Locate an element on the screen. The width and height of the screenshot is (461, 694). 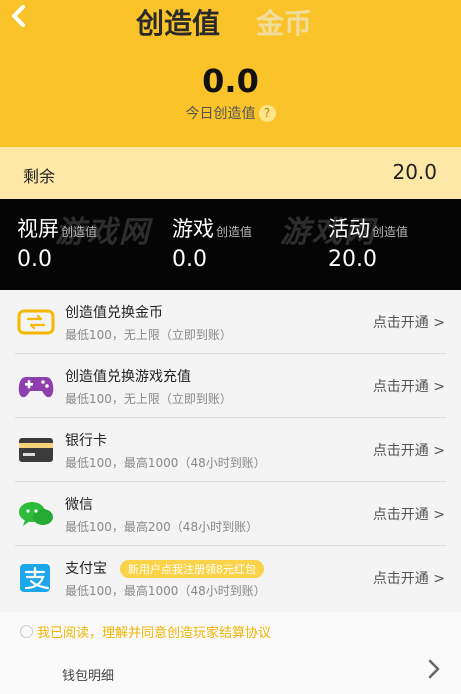
remaining-bar: 剩余 20.0 is located at coordinates (230, 173).